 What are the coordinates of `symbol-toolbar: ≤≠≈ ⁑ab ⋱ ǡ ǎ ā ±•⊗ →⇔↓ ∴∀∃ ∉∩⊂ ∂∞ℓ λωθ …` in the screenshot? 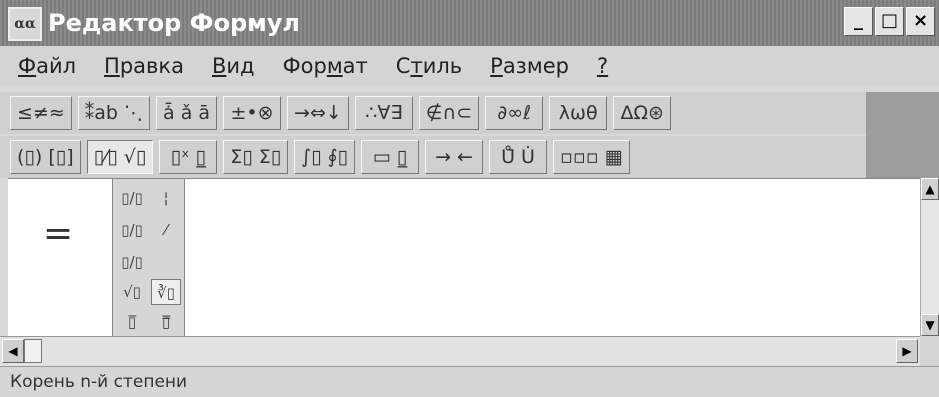 It's located at (433, 113).